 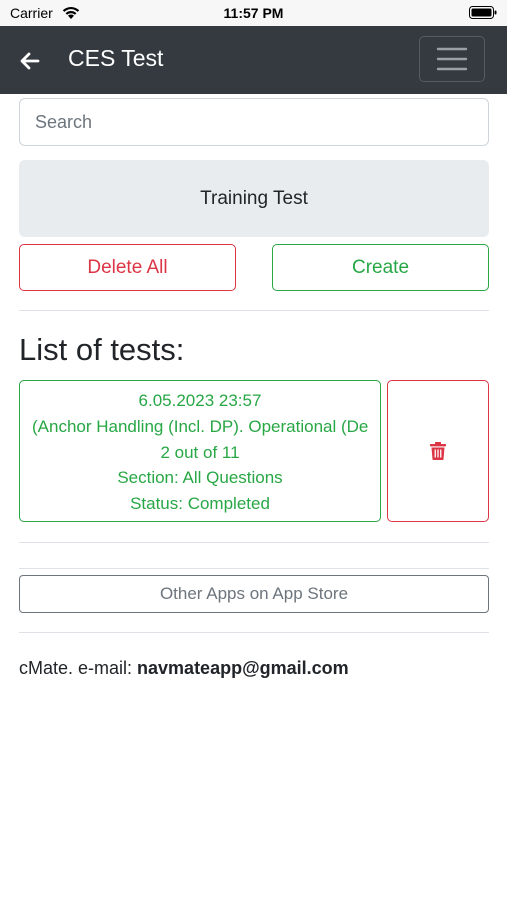 I want to click on hamburger-icon, so click(x=452, y=59).